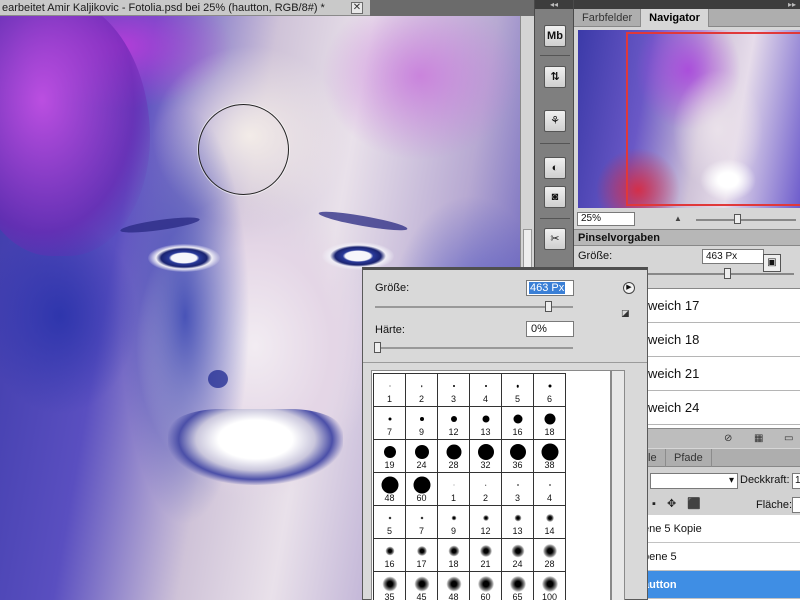 This screenshot has width=800, height=600. Describe the element at coordinates (550, 456) in the screenshot. I see `brush-tip-cell: 38` at that location.